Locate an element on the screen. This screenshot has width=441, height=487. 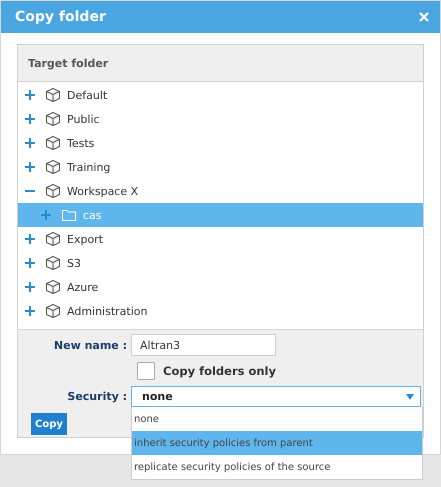
dropdown-option: replicate security policies of the source is located at coordinates (277, 467).